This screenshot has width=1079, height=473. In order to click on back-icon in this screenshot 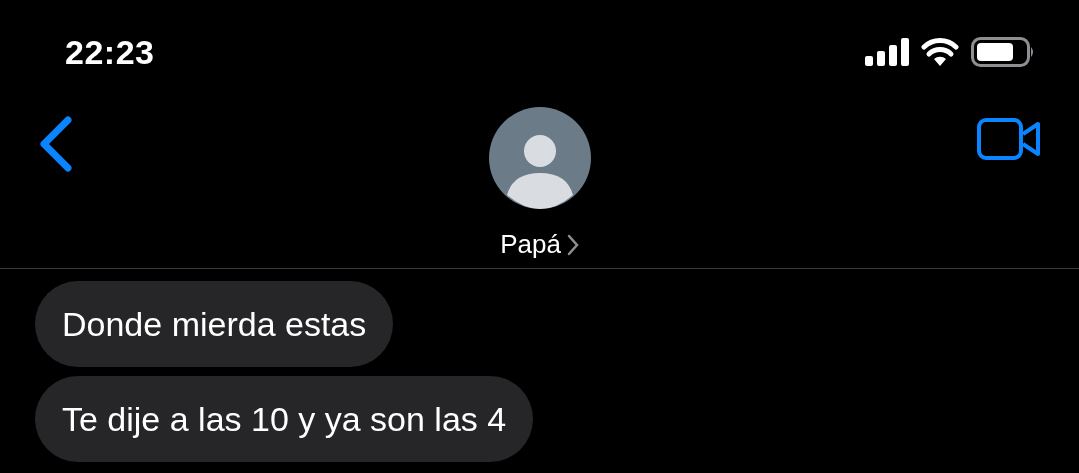, I will do `click(56, 144)`.